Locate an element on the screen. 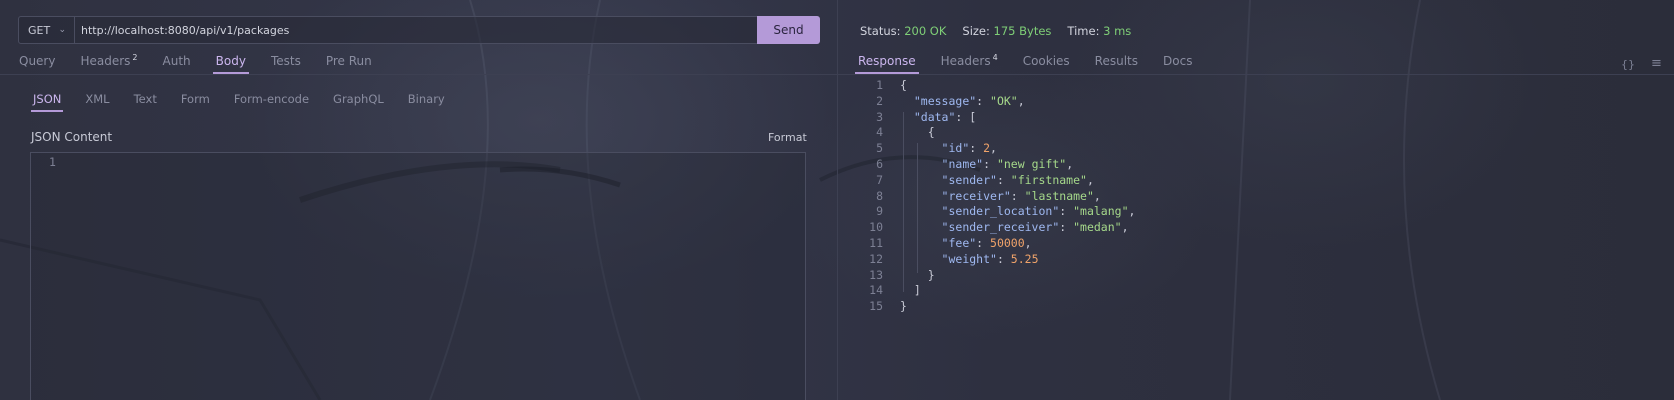 Image resolution: width=1674 pixels, height=400 pixels. tab-body: Body is located at coordinates (231, 64).